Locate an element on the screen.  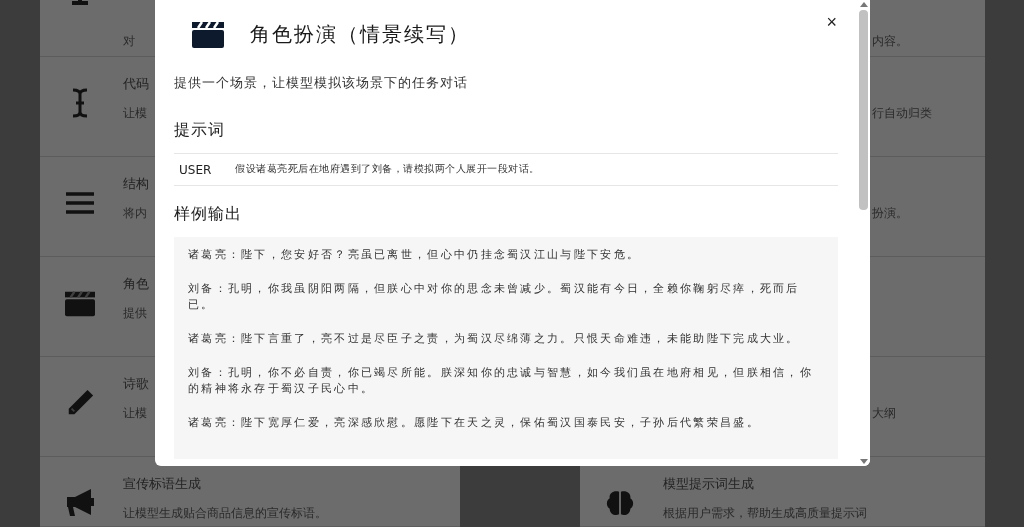
card-description: 让模型生成贴合商品信息的宣传标语。 is located at coordinates (225, 513).